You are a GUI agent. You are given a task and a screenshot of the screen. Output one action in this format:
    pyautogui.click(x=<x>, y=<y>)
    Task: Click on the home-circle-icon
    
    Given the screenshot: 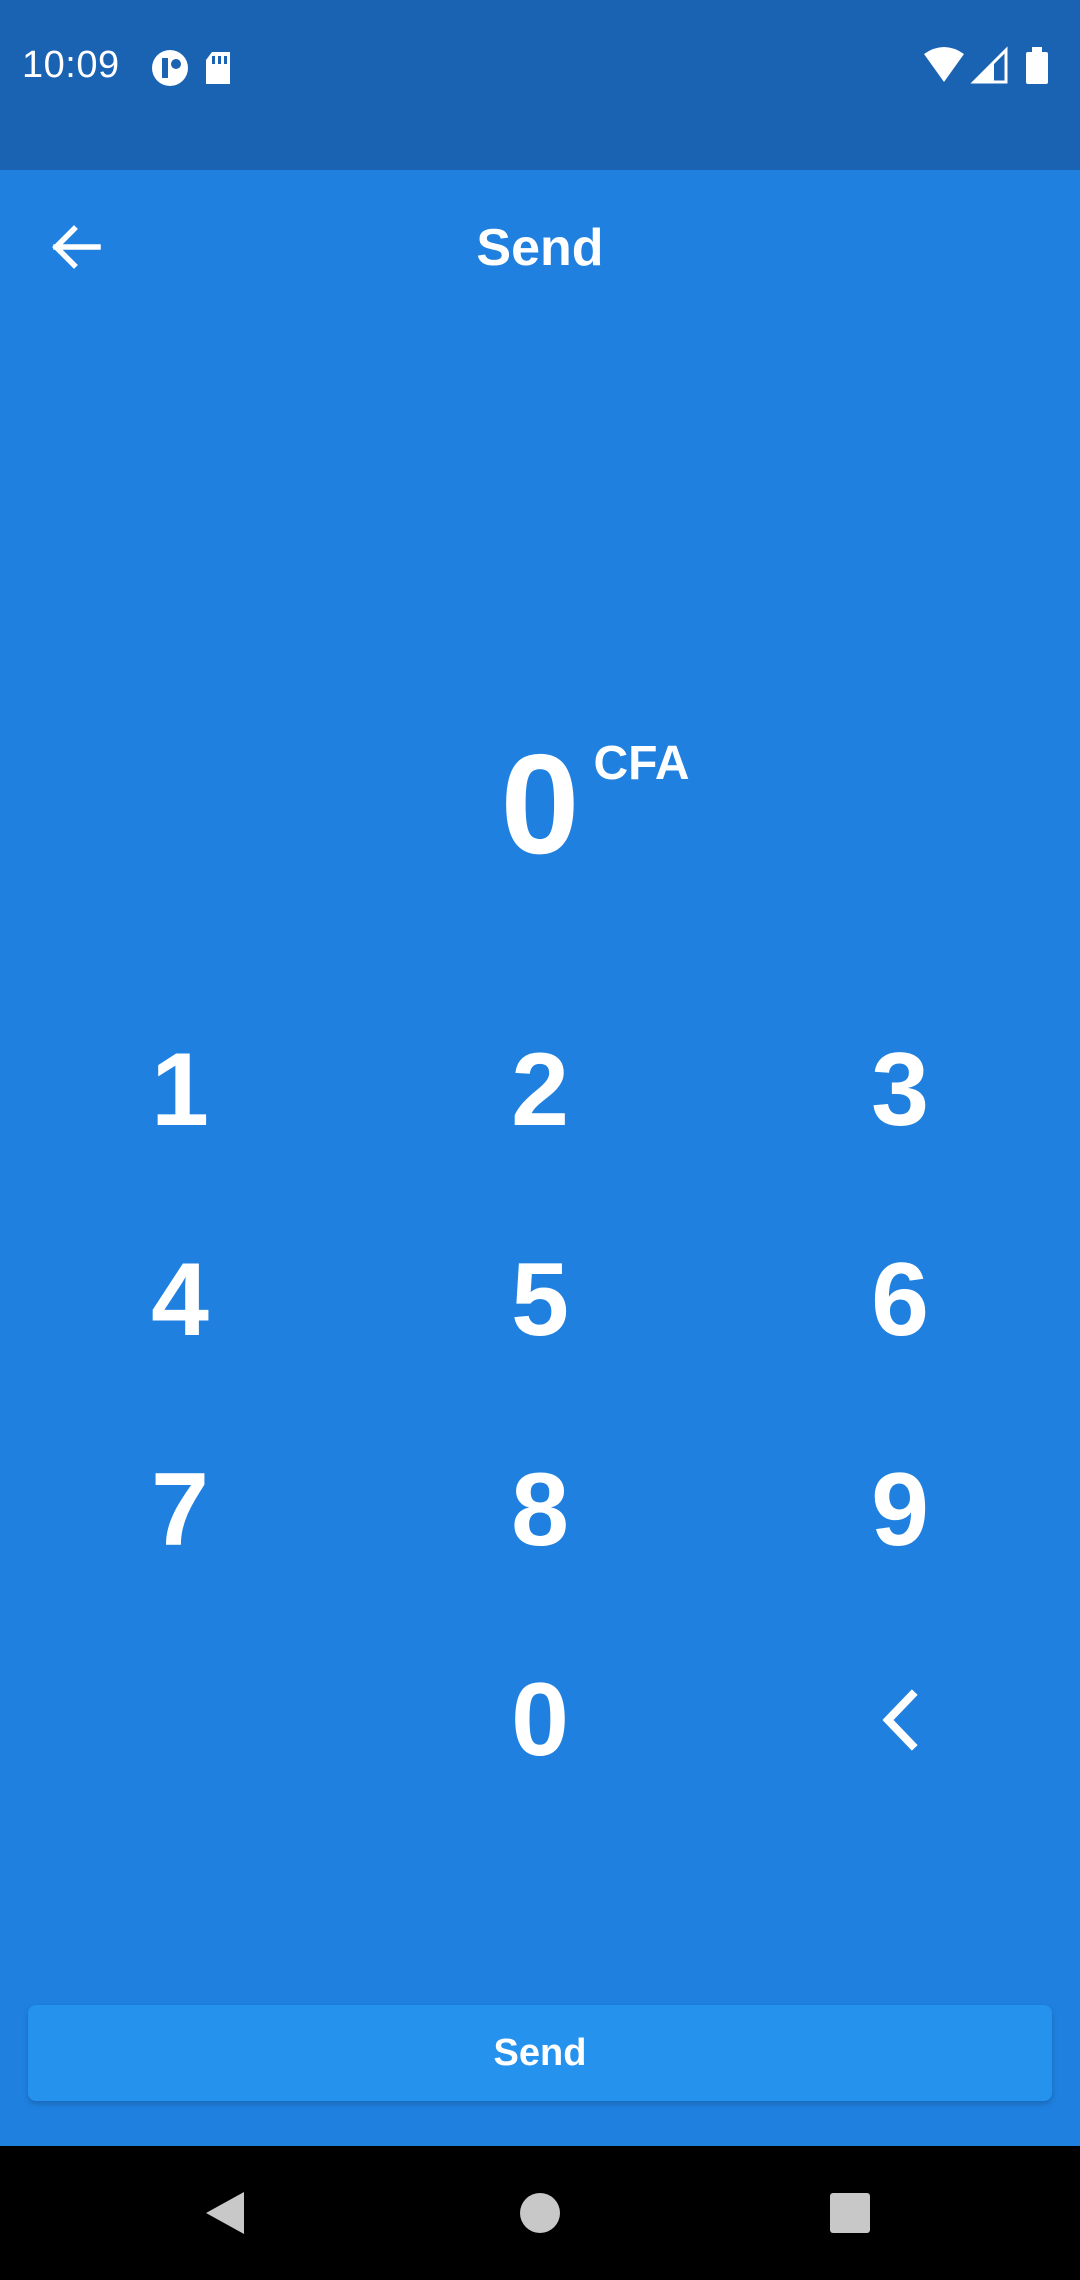 What is the action you would take?
    pyautogui.click(x=540, y=2213)
    